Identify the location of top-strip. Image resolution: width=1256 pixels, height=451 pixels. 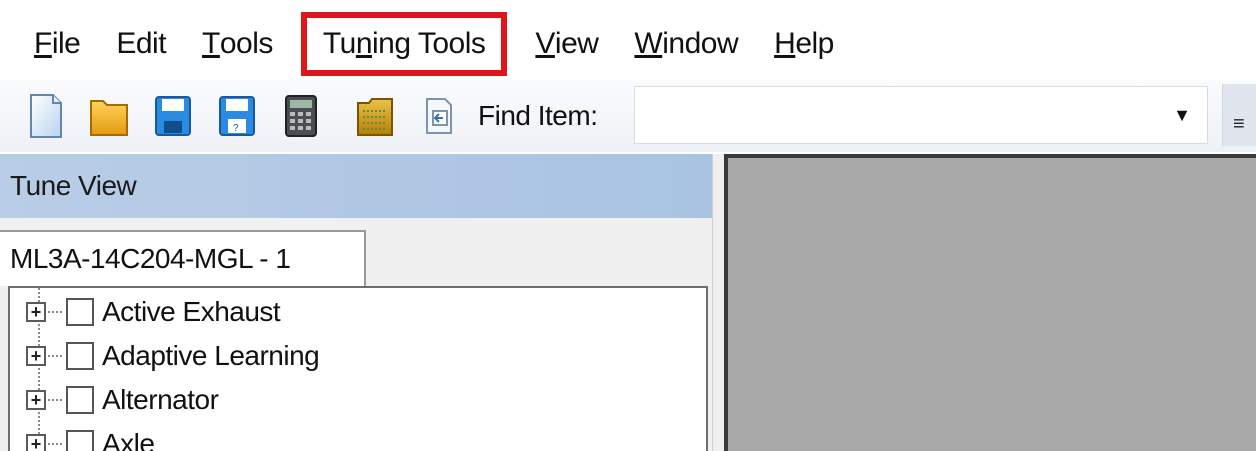
(628, 5).